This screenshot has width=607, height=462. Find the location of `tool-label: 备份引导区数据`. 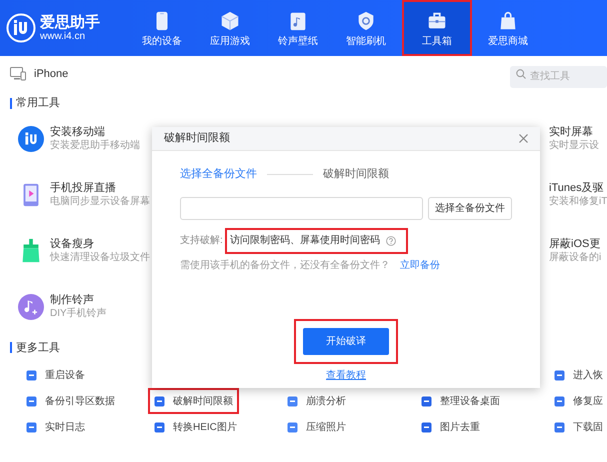

tool-label: 备份引导区数据 is located at coordinates (80, 401).